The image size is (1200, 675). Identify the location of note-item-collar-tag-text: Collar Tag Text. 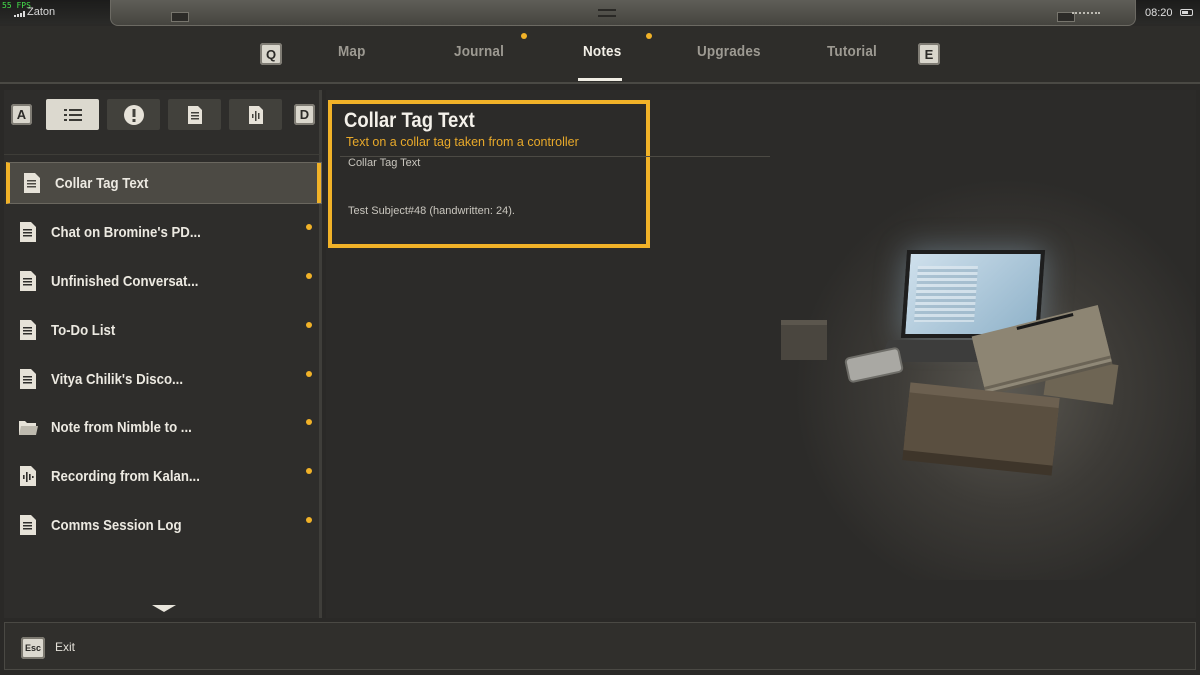
(164, 183).